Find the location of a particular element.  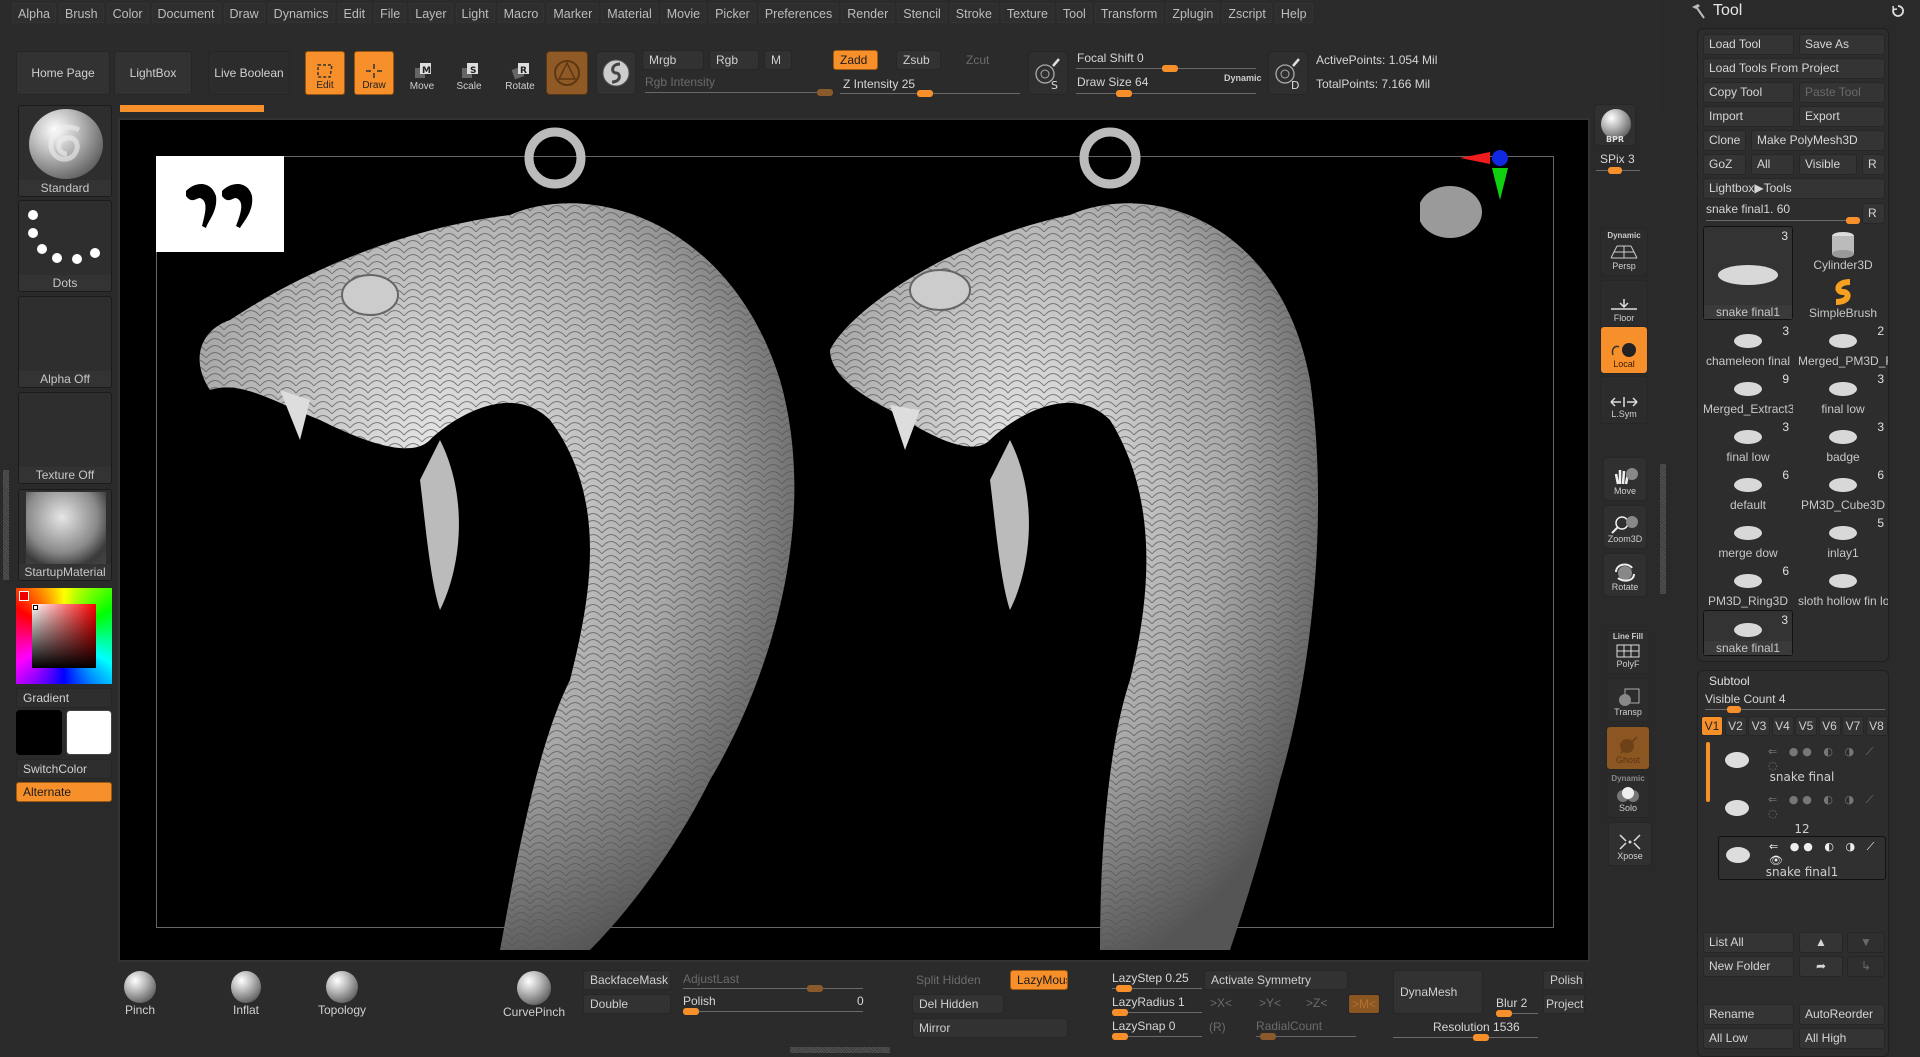

menu-color: Color is located at coordinates (127, 13).